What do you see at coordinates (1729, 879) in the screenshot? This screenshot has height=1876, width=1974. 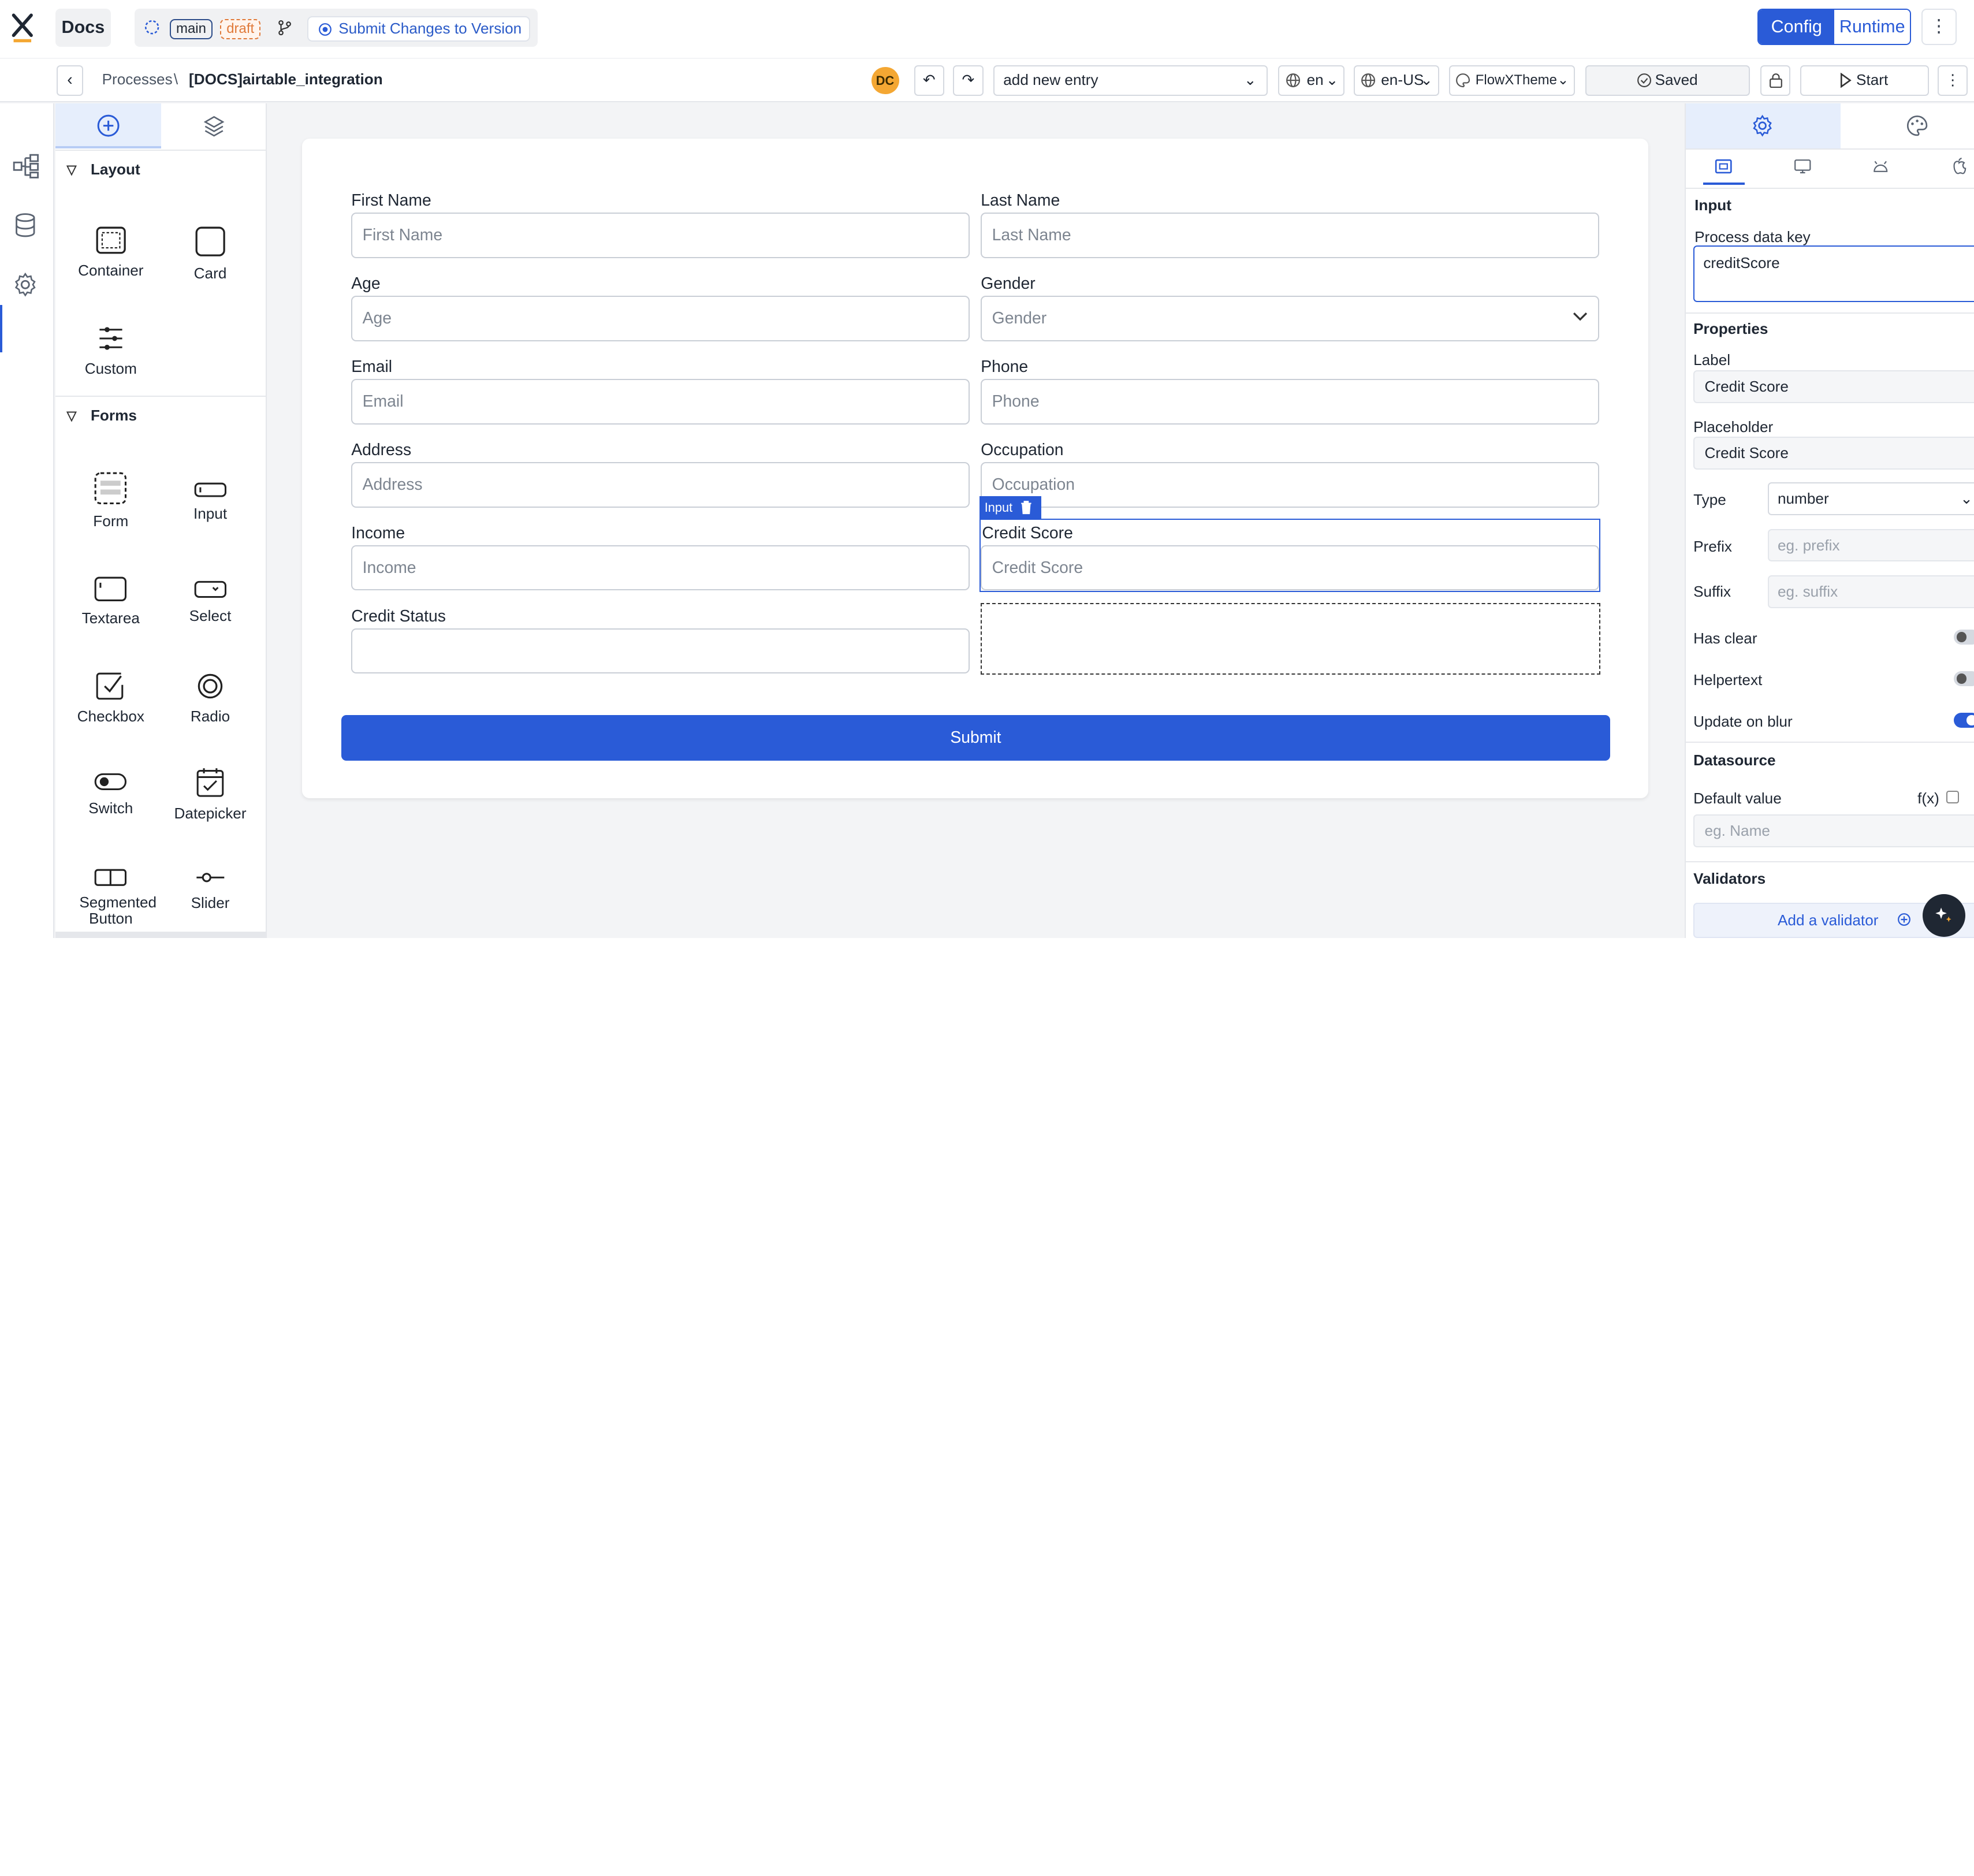 I see `validators-section-title: Validators` at bounding box center [1729, 879].